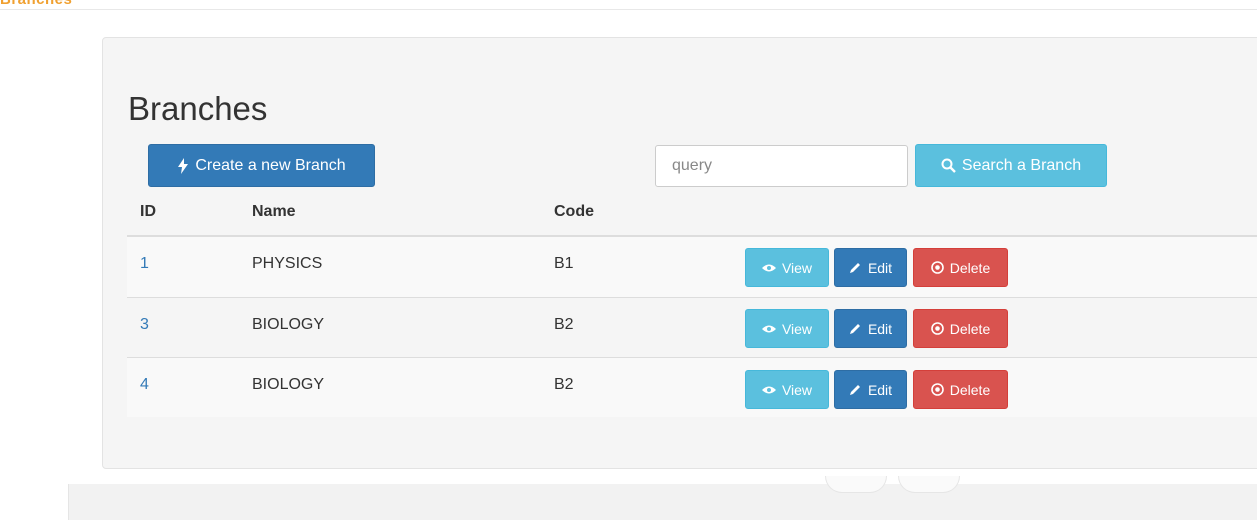 This screenshot has height=520, width=1257. What do you see at coordinates (36, 4) in the screenshot?
I see `brand-text: Branches` at bounding box center [36, 4].